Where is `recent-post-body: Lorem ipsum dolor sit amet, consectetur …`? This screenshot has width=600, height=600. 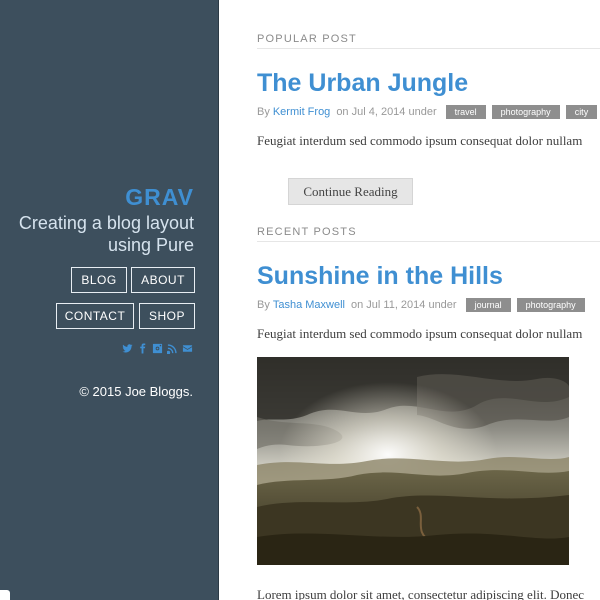 recent-post-body: Lorem ipsum dolor sit amet, consectetur … is located at coordinates (421, 593).